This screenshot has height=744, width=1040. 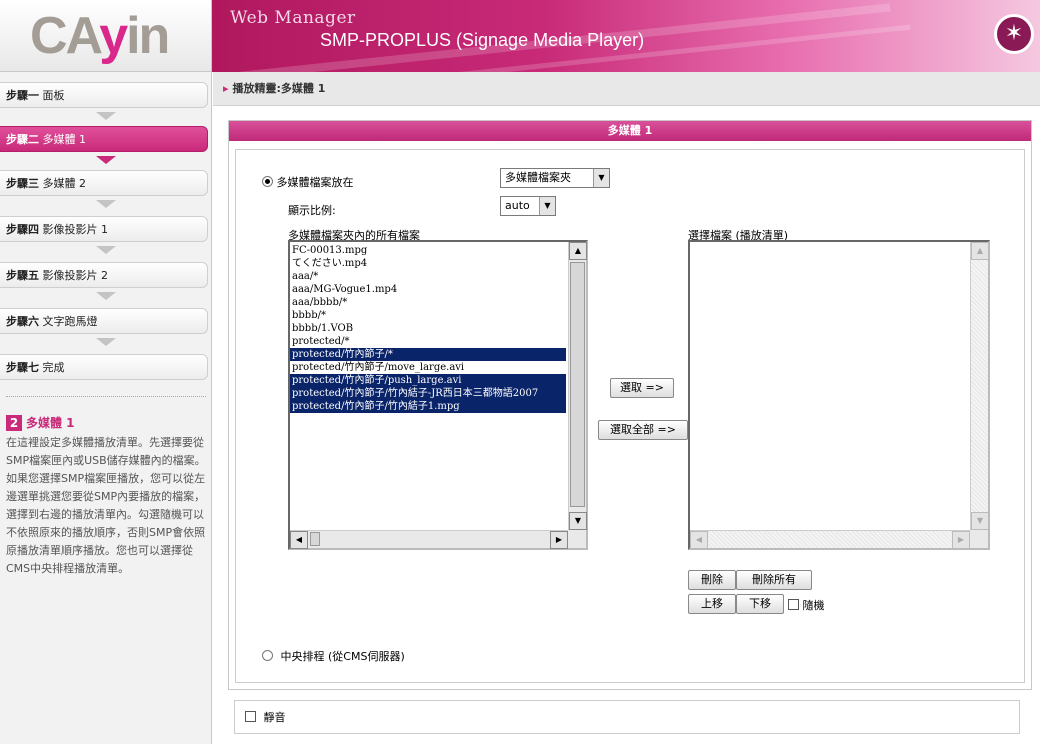 What do you see at coordinates (267, 655) in the screenshot?
I see `central-schedule-radio` at bounding box center [267, 655].